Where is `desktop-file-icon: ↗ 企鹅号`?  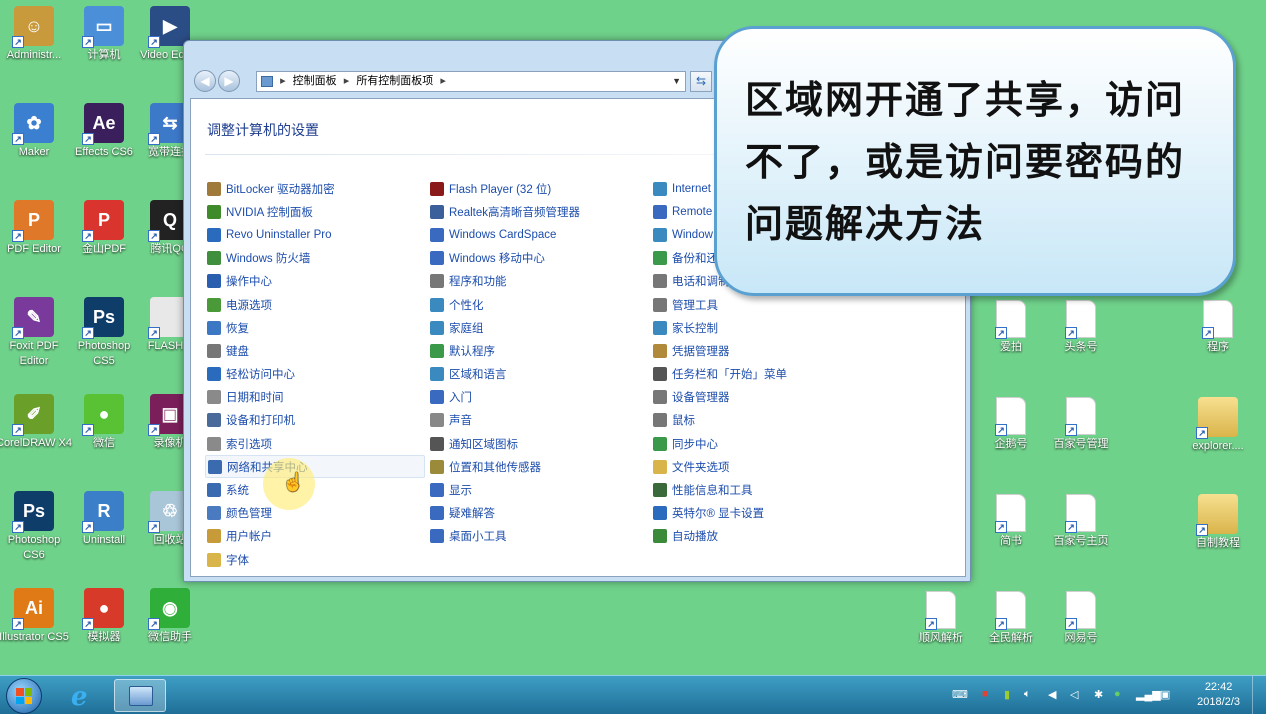 desktop-file-icon: ↗ 企鹅号 is located at coordinates (1011, 424).